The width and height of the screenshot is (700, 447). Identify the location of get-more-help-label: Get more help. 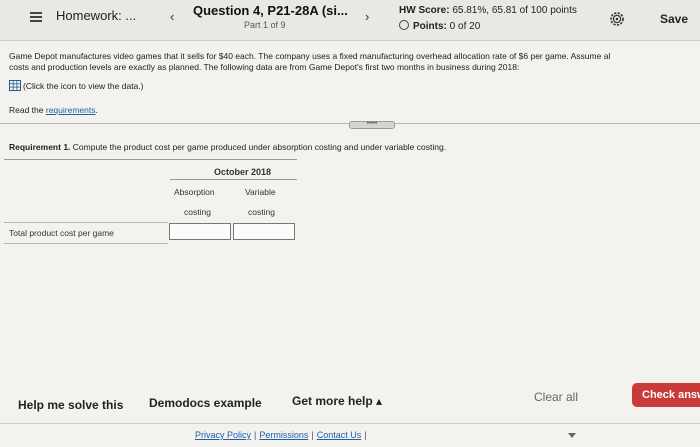
(332, 401).